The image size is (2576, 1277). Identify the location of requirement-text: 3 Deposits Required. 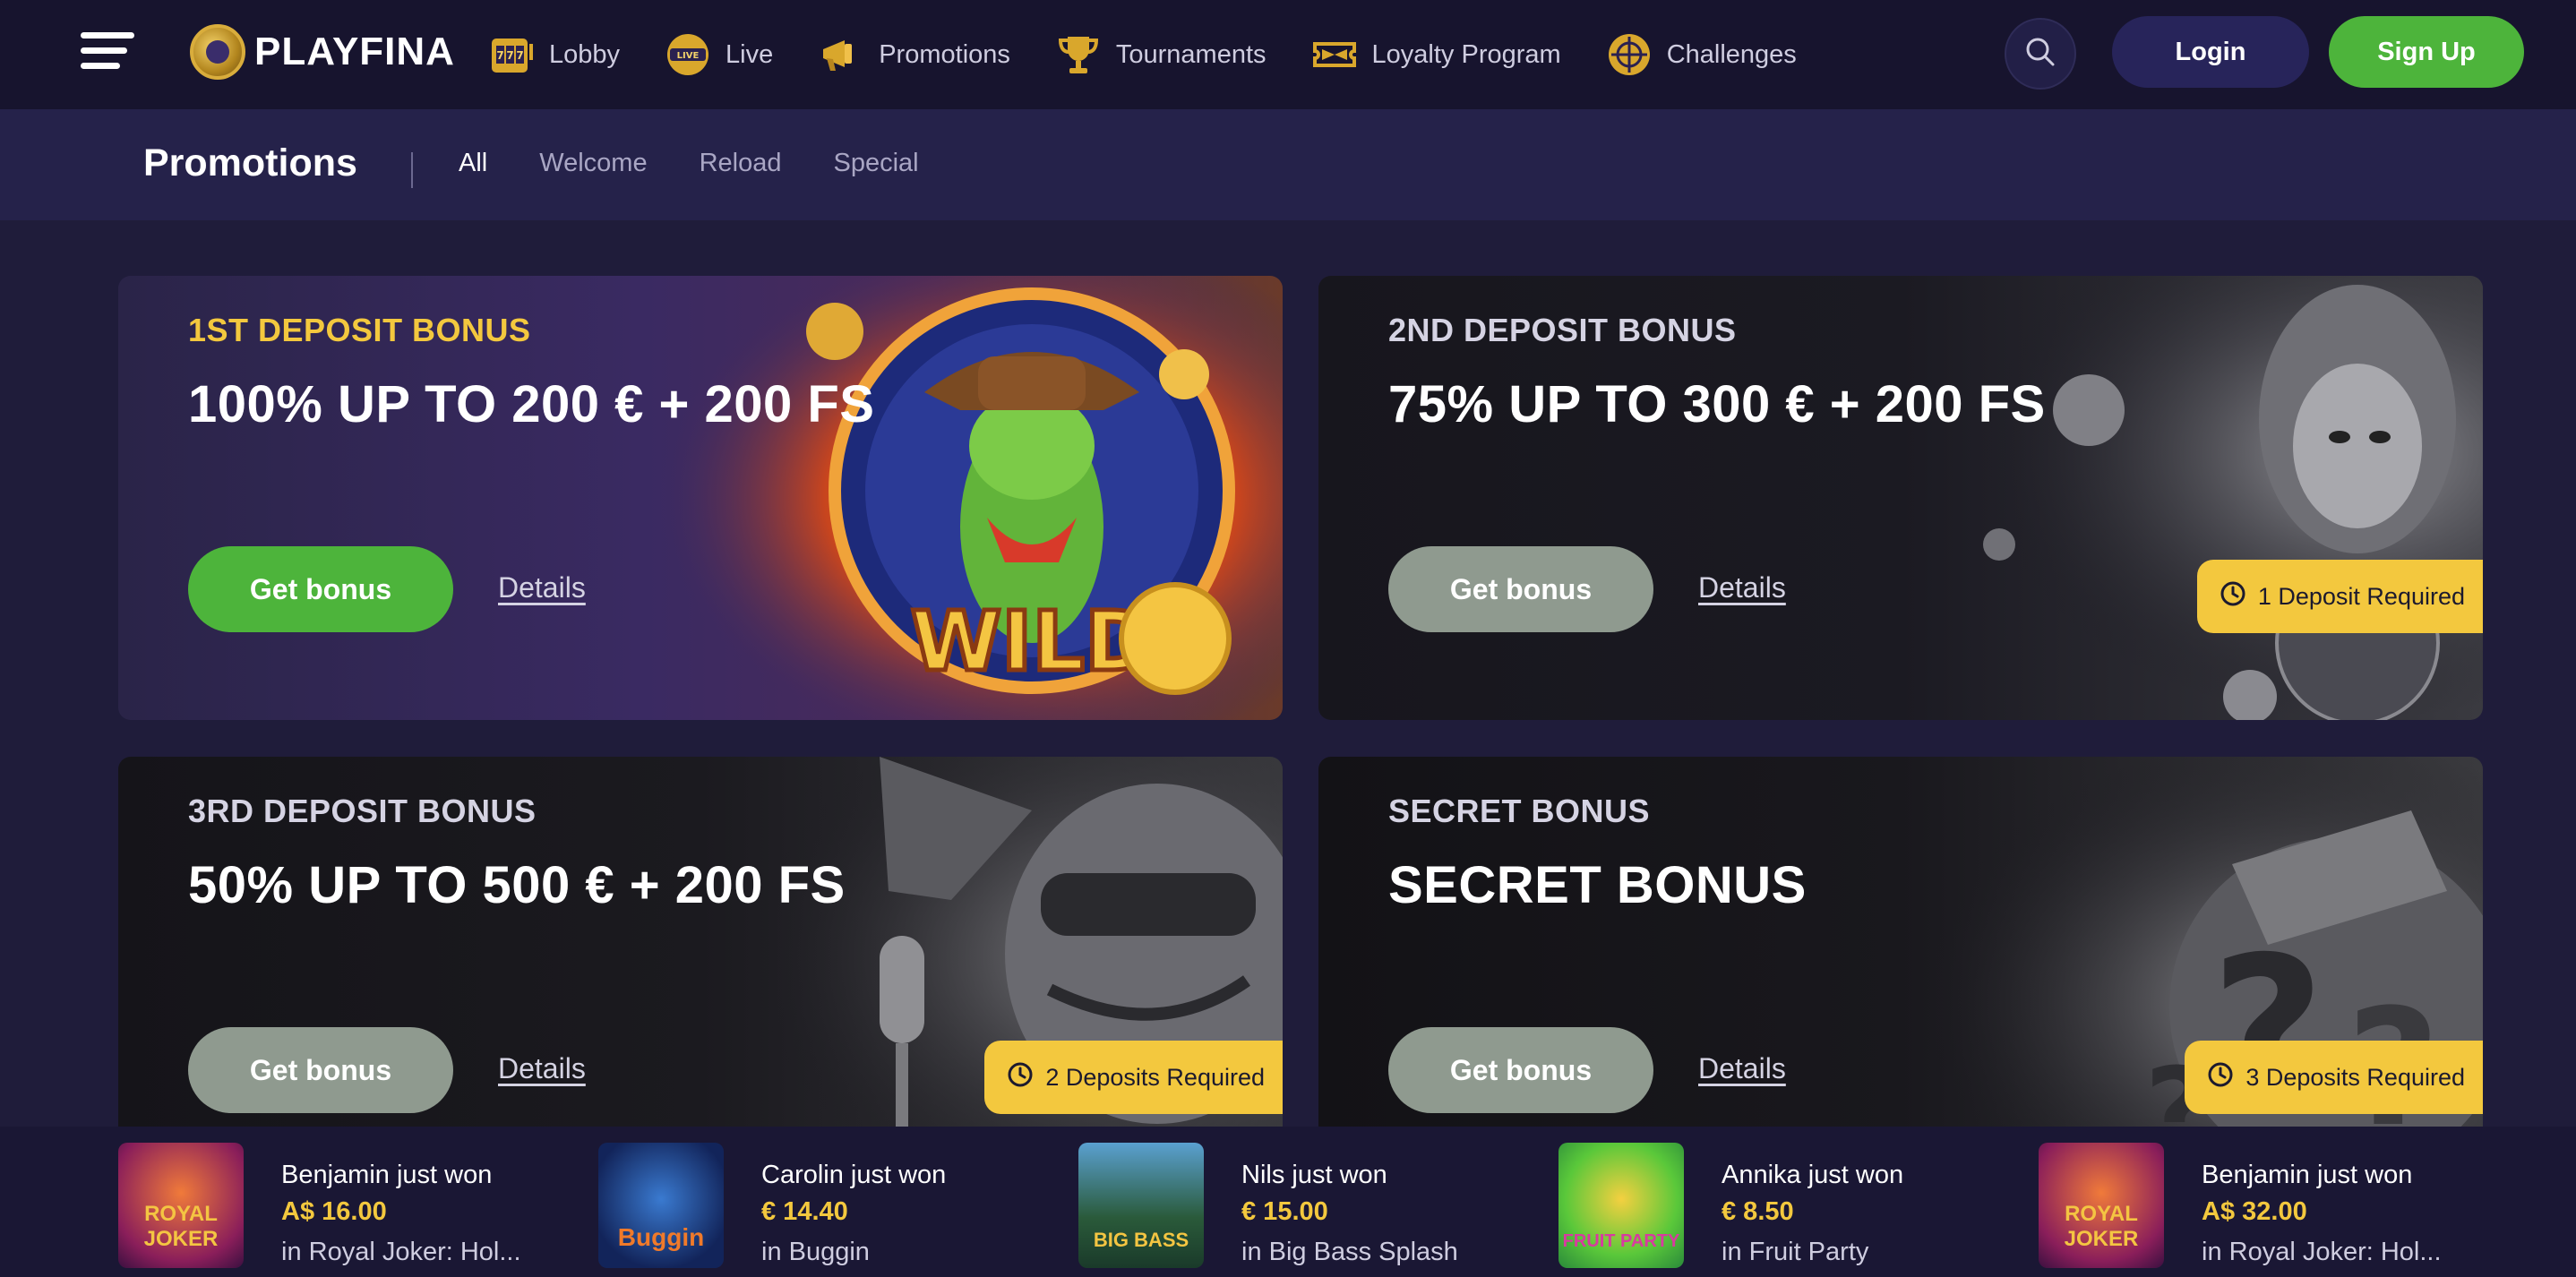
(2355, 1077).